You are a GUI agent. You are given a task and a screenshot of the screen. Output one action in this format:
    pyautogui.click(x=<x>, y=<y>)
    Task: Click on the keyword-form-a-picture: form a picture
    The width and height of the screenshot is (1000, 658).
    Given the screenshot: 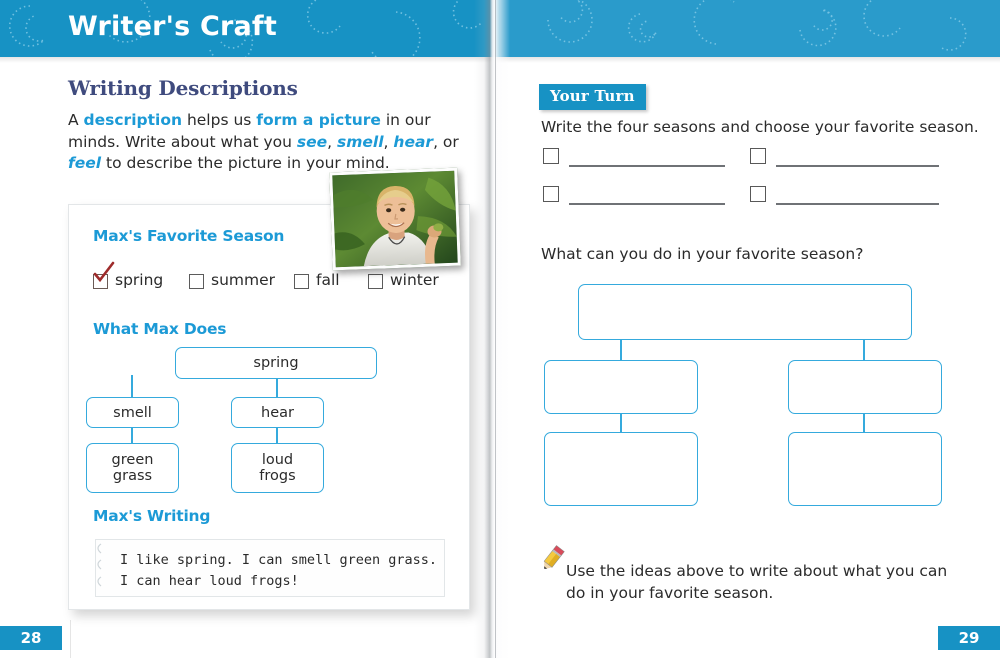 What is the action you would take?
    pyautogui.click(x=318, y=120)
    